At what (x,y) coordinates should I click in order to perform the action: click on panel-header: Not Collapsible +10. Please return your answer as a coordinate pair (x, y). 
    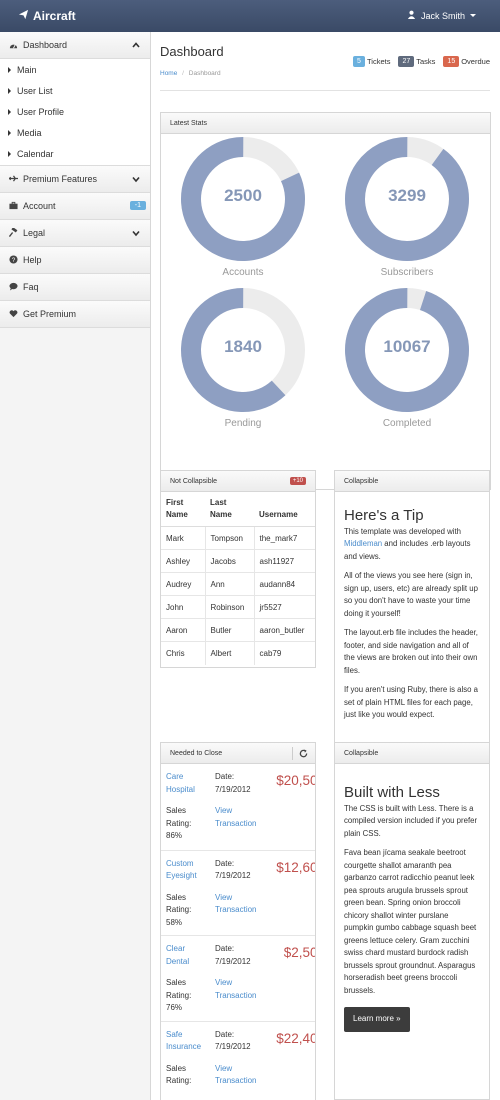
    Looking at the image, I should click on (238, 481).